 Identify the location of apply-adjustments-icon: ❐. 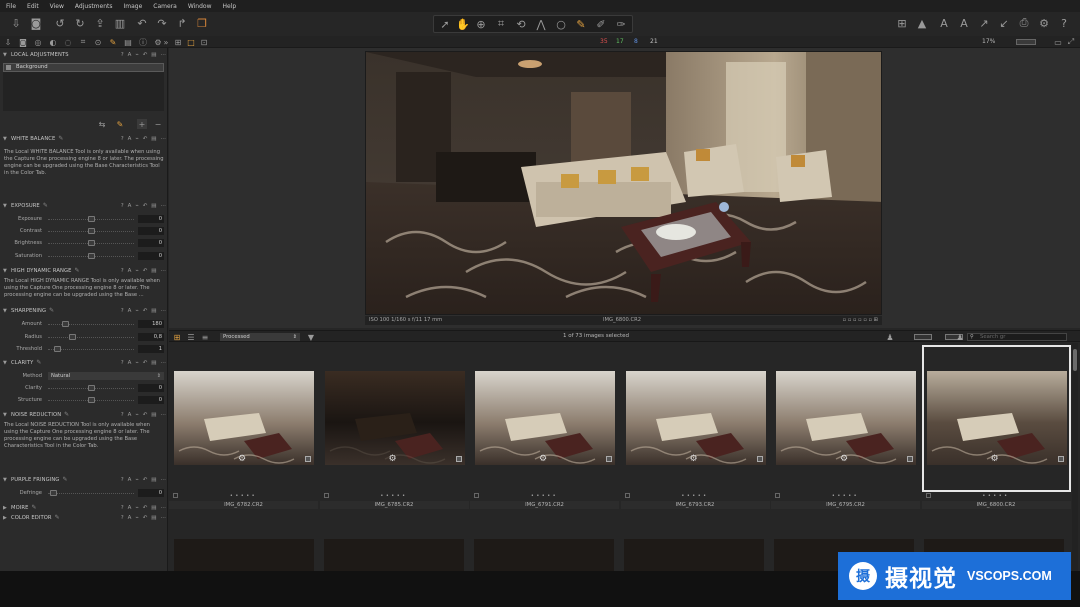
(202, 23).